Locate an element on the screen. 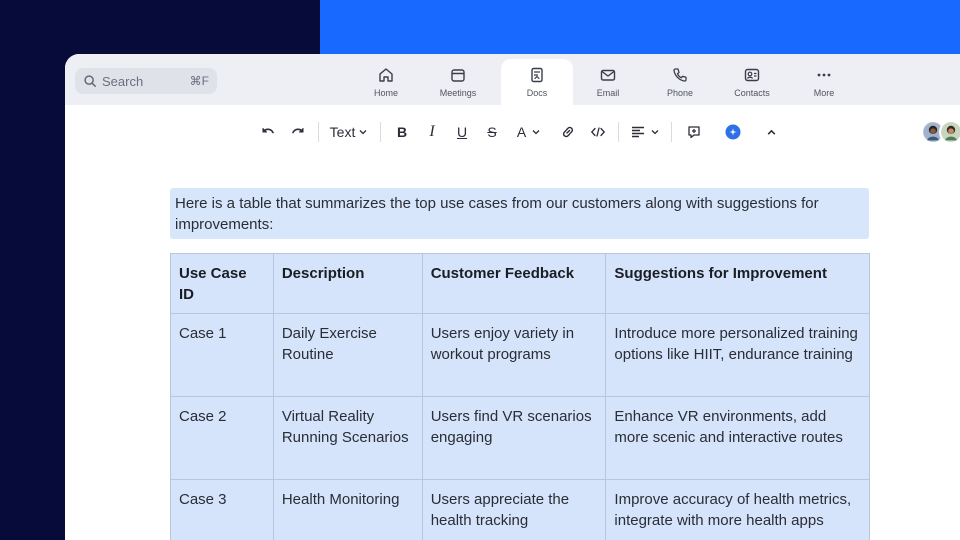  underline-button: U is located at coordinates (462, 132).